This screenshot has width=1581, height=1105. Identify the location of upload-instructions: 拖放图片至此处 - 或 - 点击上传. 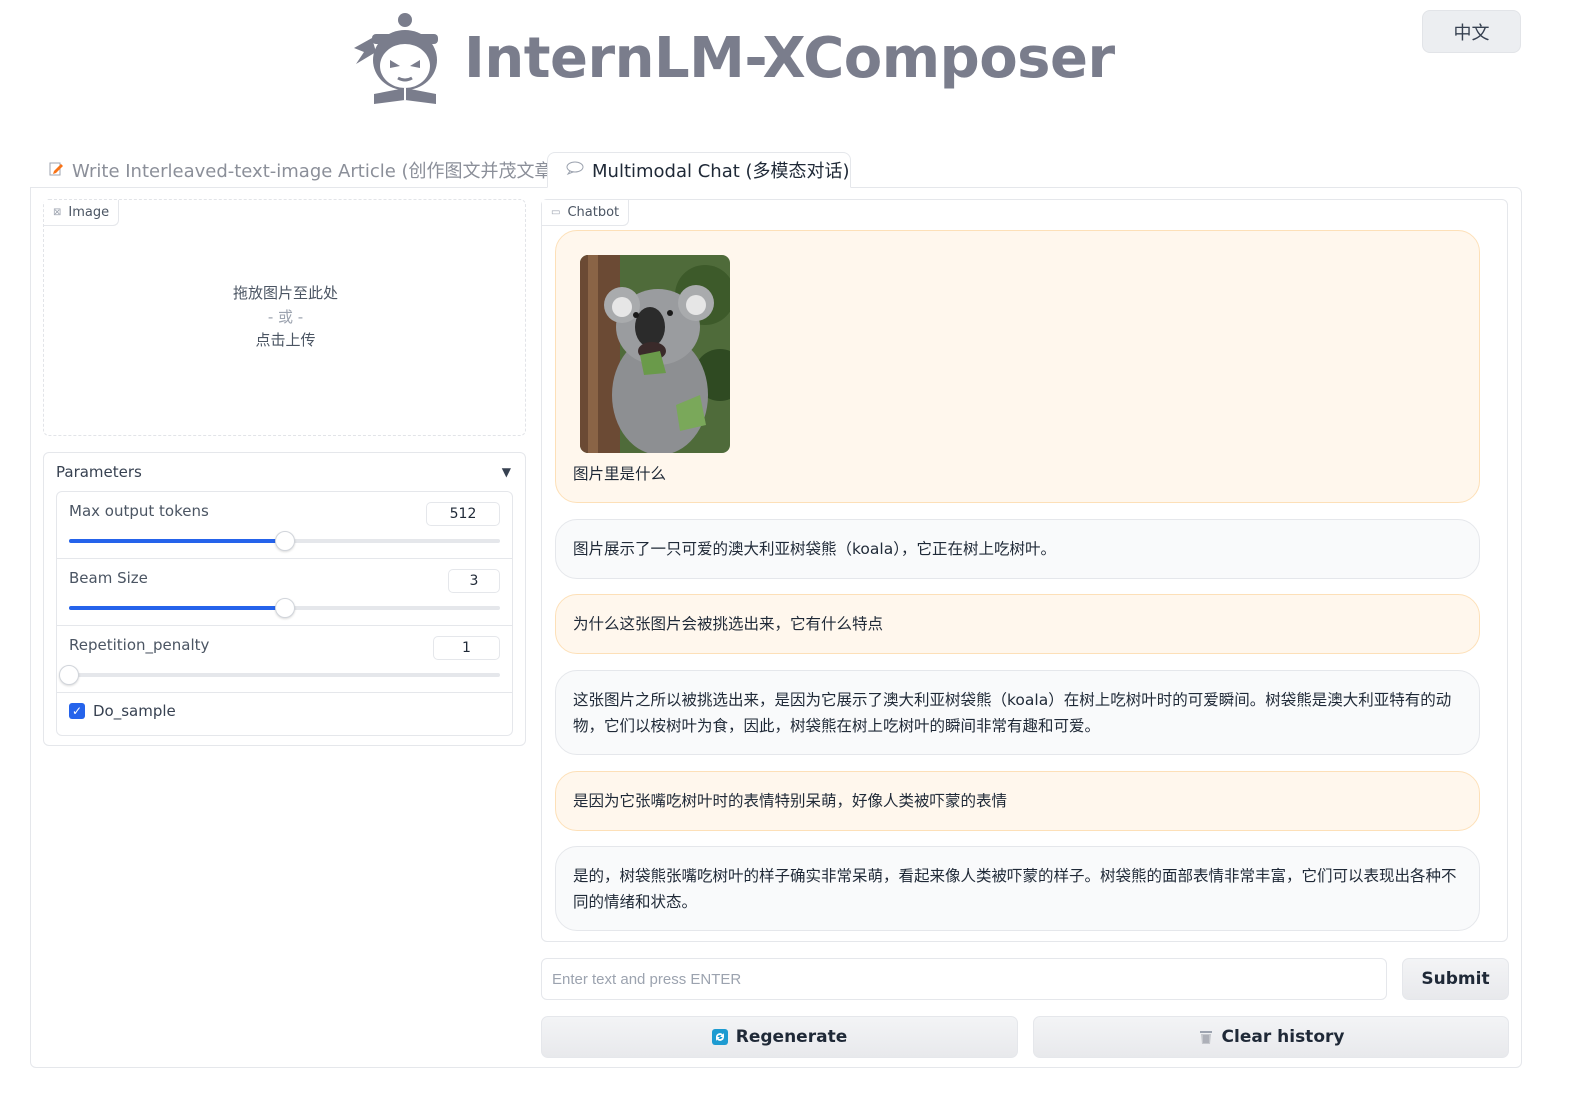
(285, 317).